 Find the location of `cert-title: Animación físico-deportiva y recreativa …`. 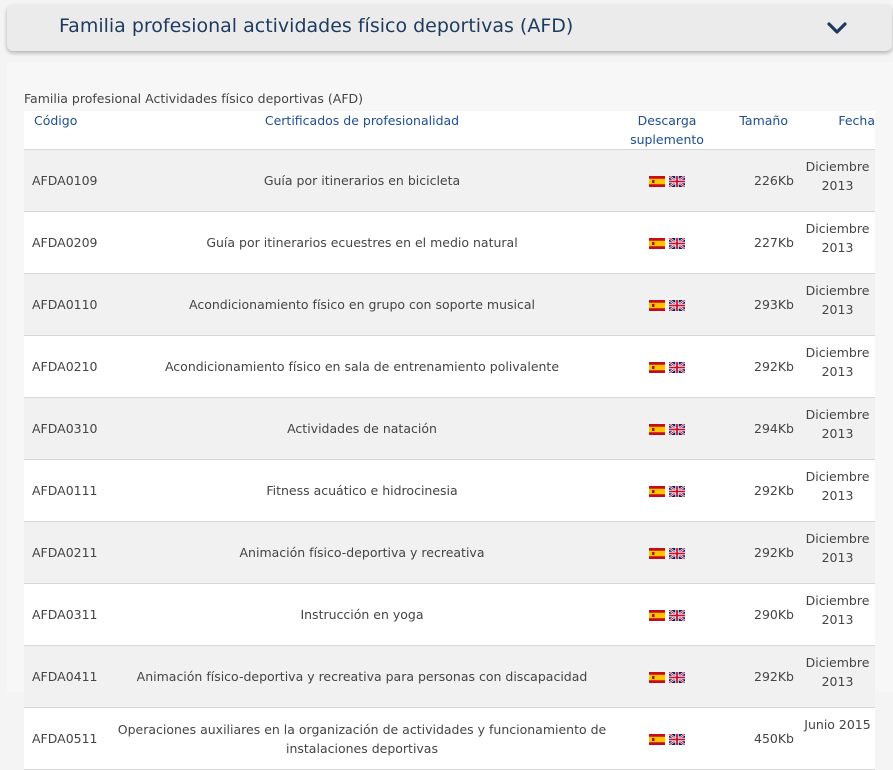

cert-title: Animación físico-deportiva y recreativa … is located at coordinates (362, 676).